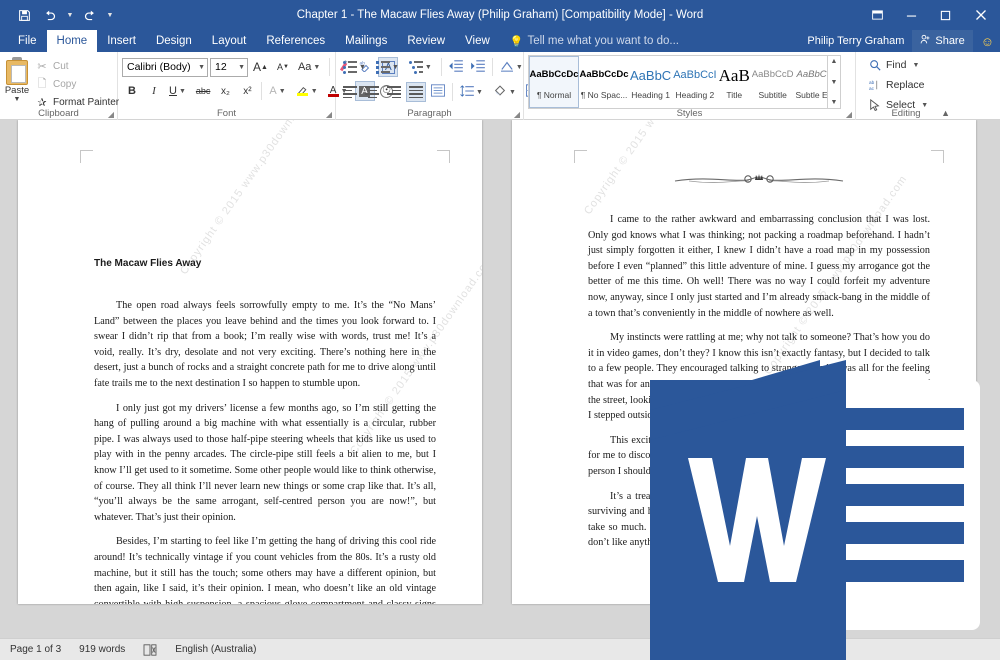 The width and height of the screenshot is (1000, 660). I want to click on paragraph-dialog-launcher-icon: ◢, so click(517, 114).